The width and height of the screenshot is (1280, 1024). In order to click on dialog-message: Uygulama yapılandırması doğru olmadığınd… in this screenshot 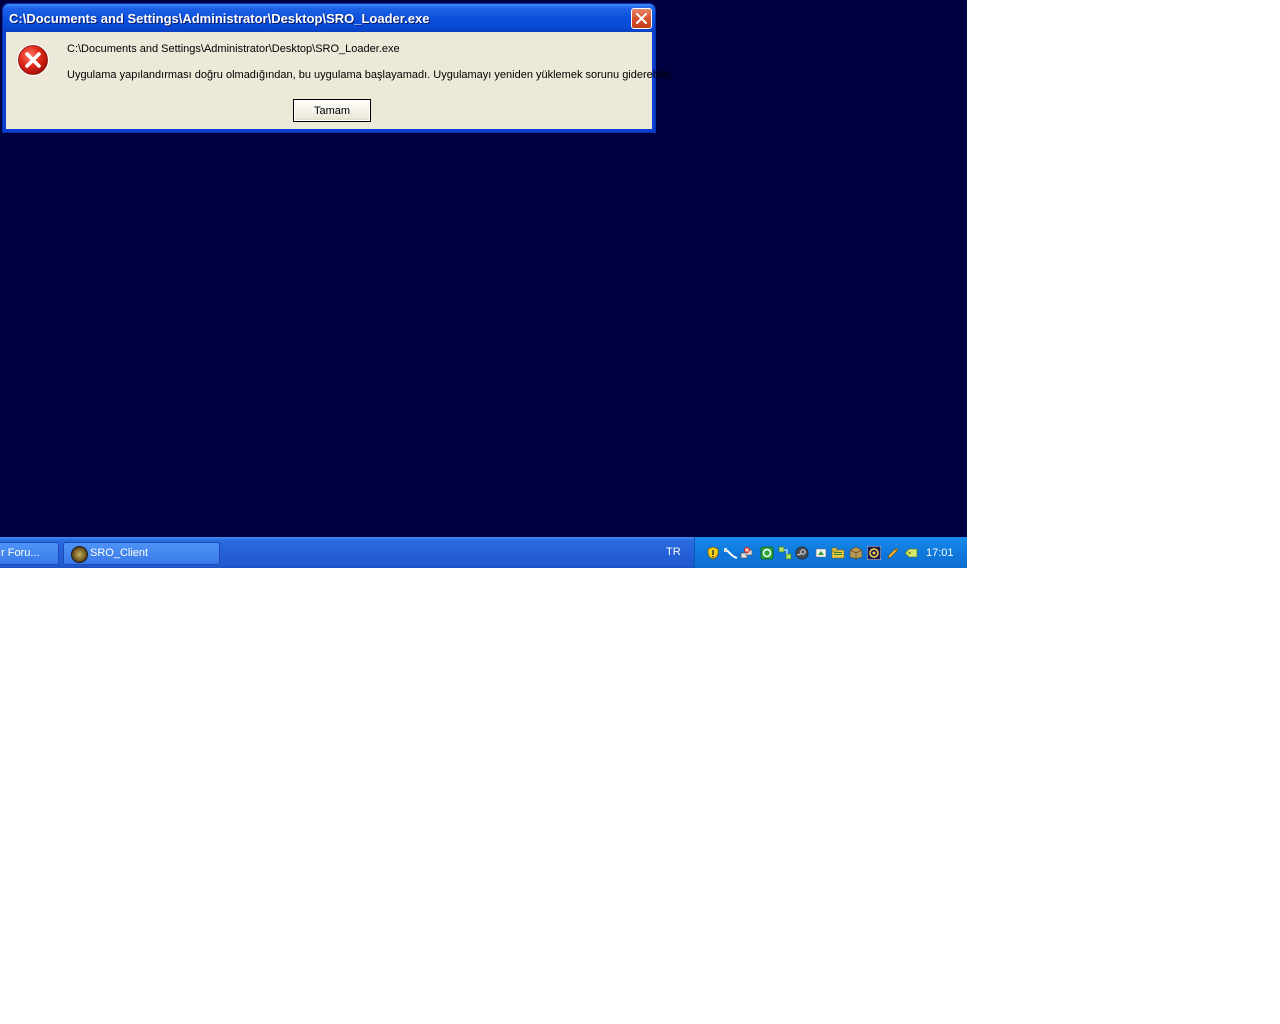, I will do `click(370, 75)`.